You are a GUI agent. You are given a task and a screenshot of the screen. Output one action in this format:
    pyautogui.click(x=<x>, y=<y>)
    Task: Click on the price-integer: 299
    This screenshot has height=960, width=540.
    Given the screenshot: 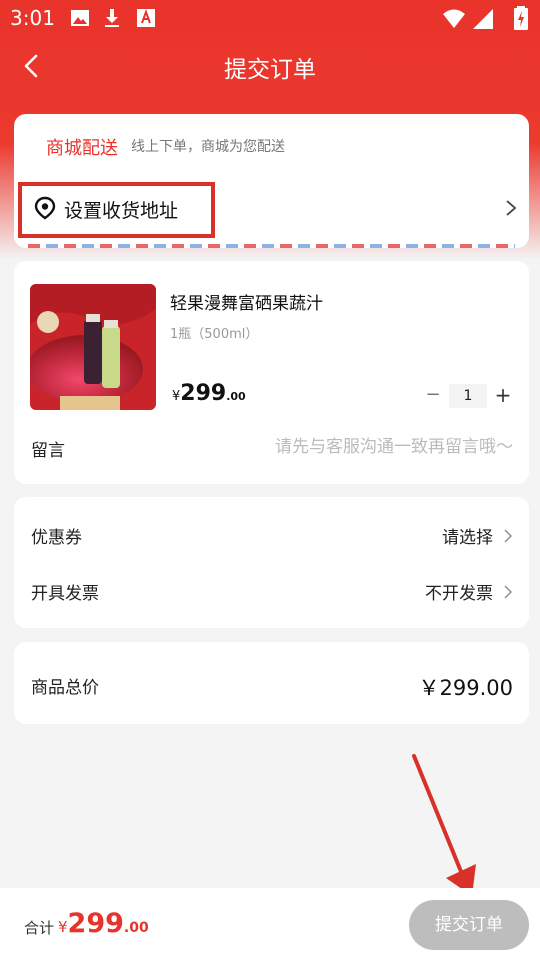 What is the action you would take?
    pyautogui.click(x=203, y=393)
    